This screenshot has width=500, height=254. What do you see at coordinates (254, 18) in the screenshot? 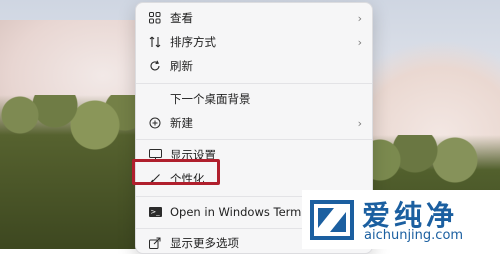
I see `menu-item-view: 查看 ›` at bounding box center [254, 18].